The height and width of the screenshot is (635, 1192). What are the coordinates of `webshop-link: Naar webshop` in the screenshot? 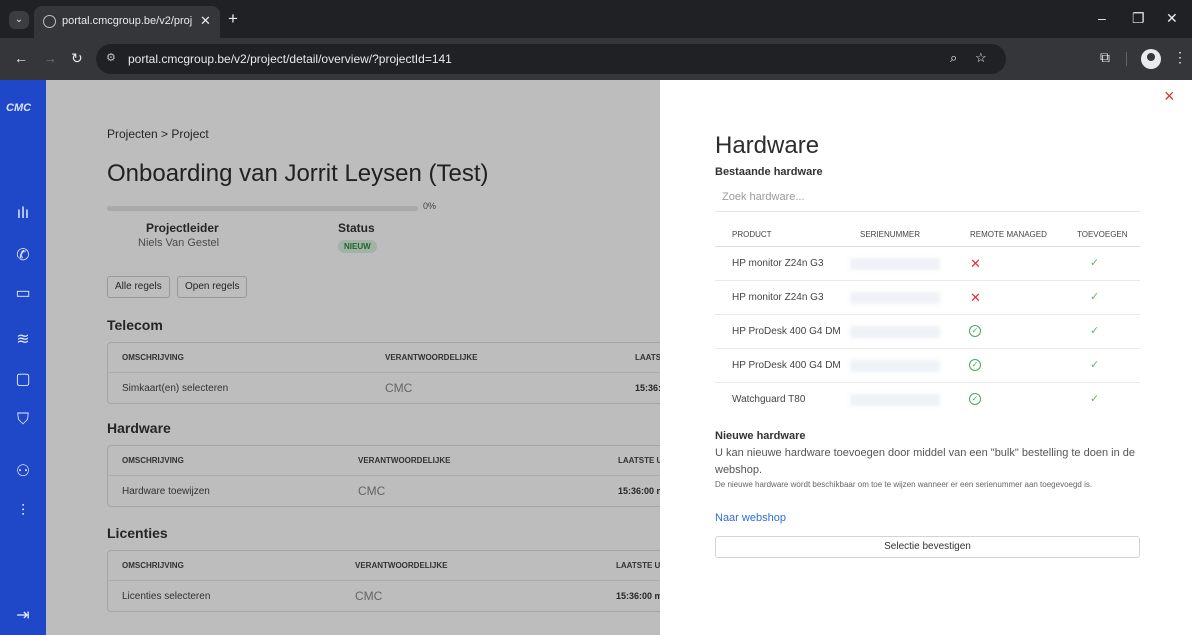 It's located at (750, 518).